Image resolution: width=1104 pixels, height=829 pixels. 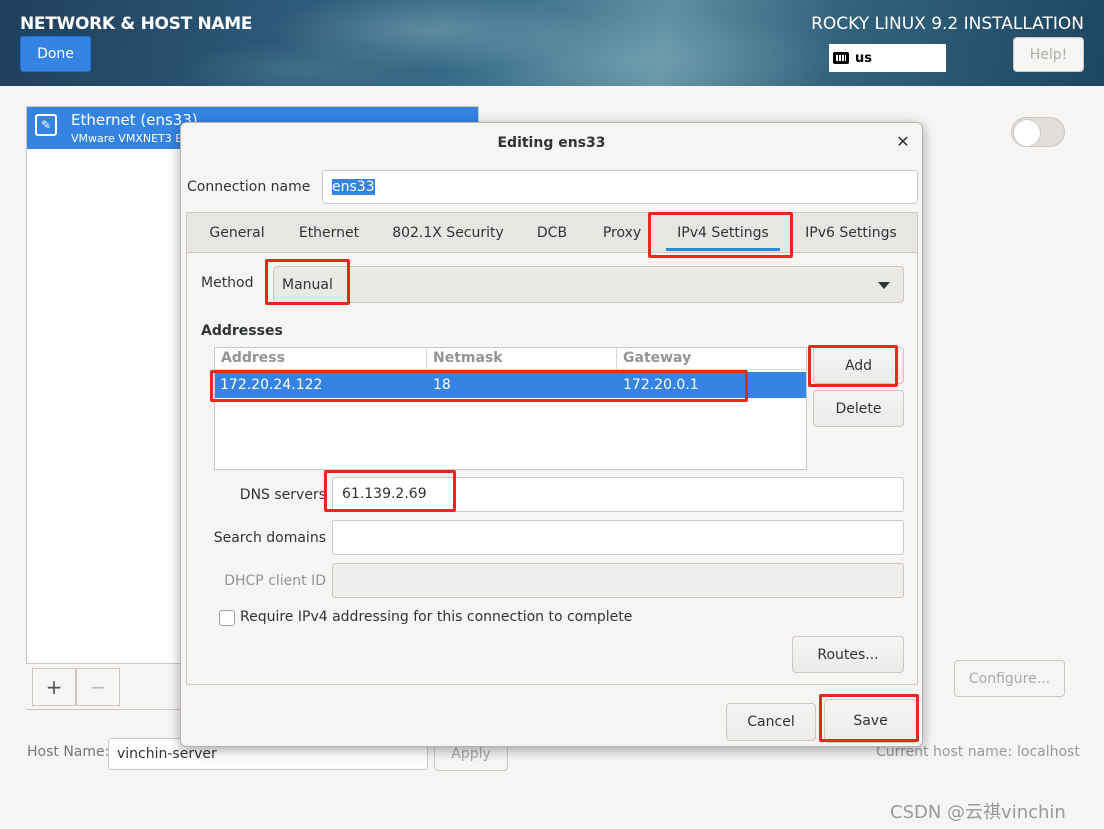 I want to click on tab-general: General, so click(x=237, y=233).